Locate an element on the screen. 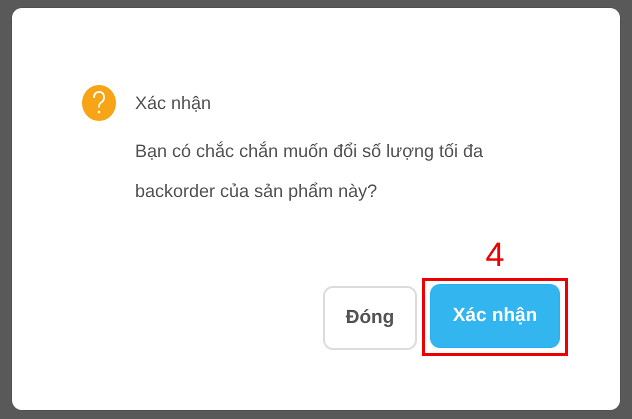 The width and height of the screenshot is (632, 419). step-number: 4 is located at coordinates (495, 255).